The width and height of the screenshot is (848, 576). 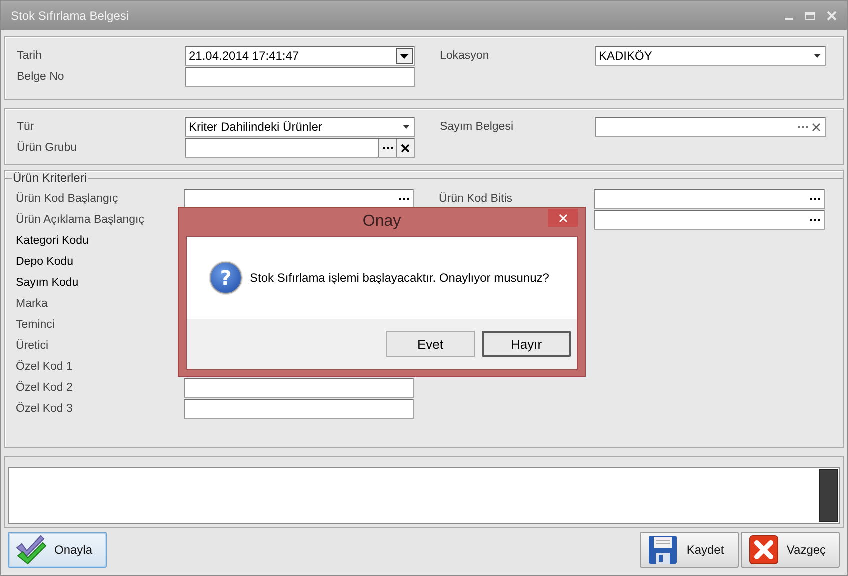 I want to click on field-label: Marka, so click(x=32, y=304).